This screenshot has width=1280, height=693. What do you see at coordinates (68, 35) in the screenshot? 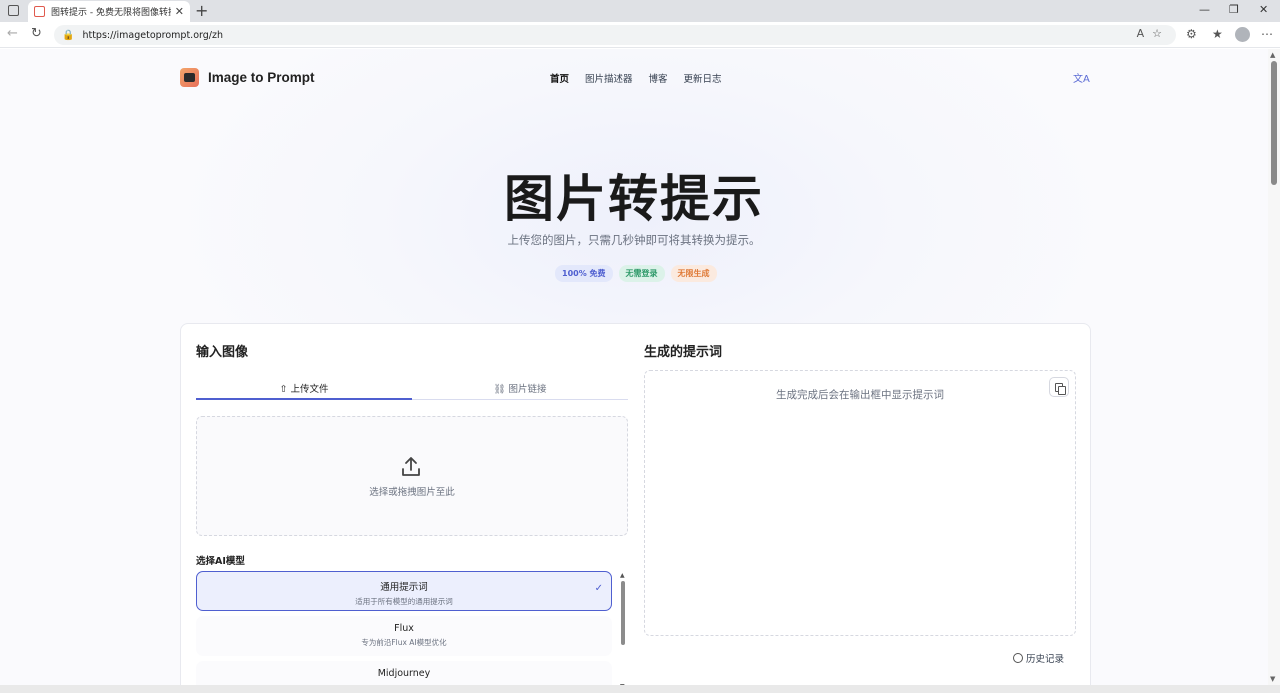
I see `site-info-icon: 🔒` at bounding box center [68, 35].